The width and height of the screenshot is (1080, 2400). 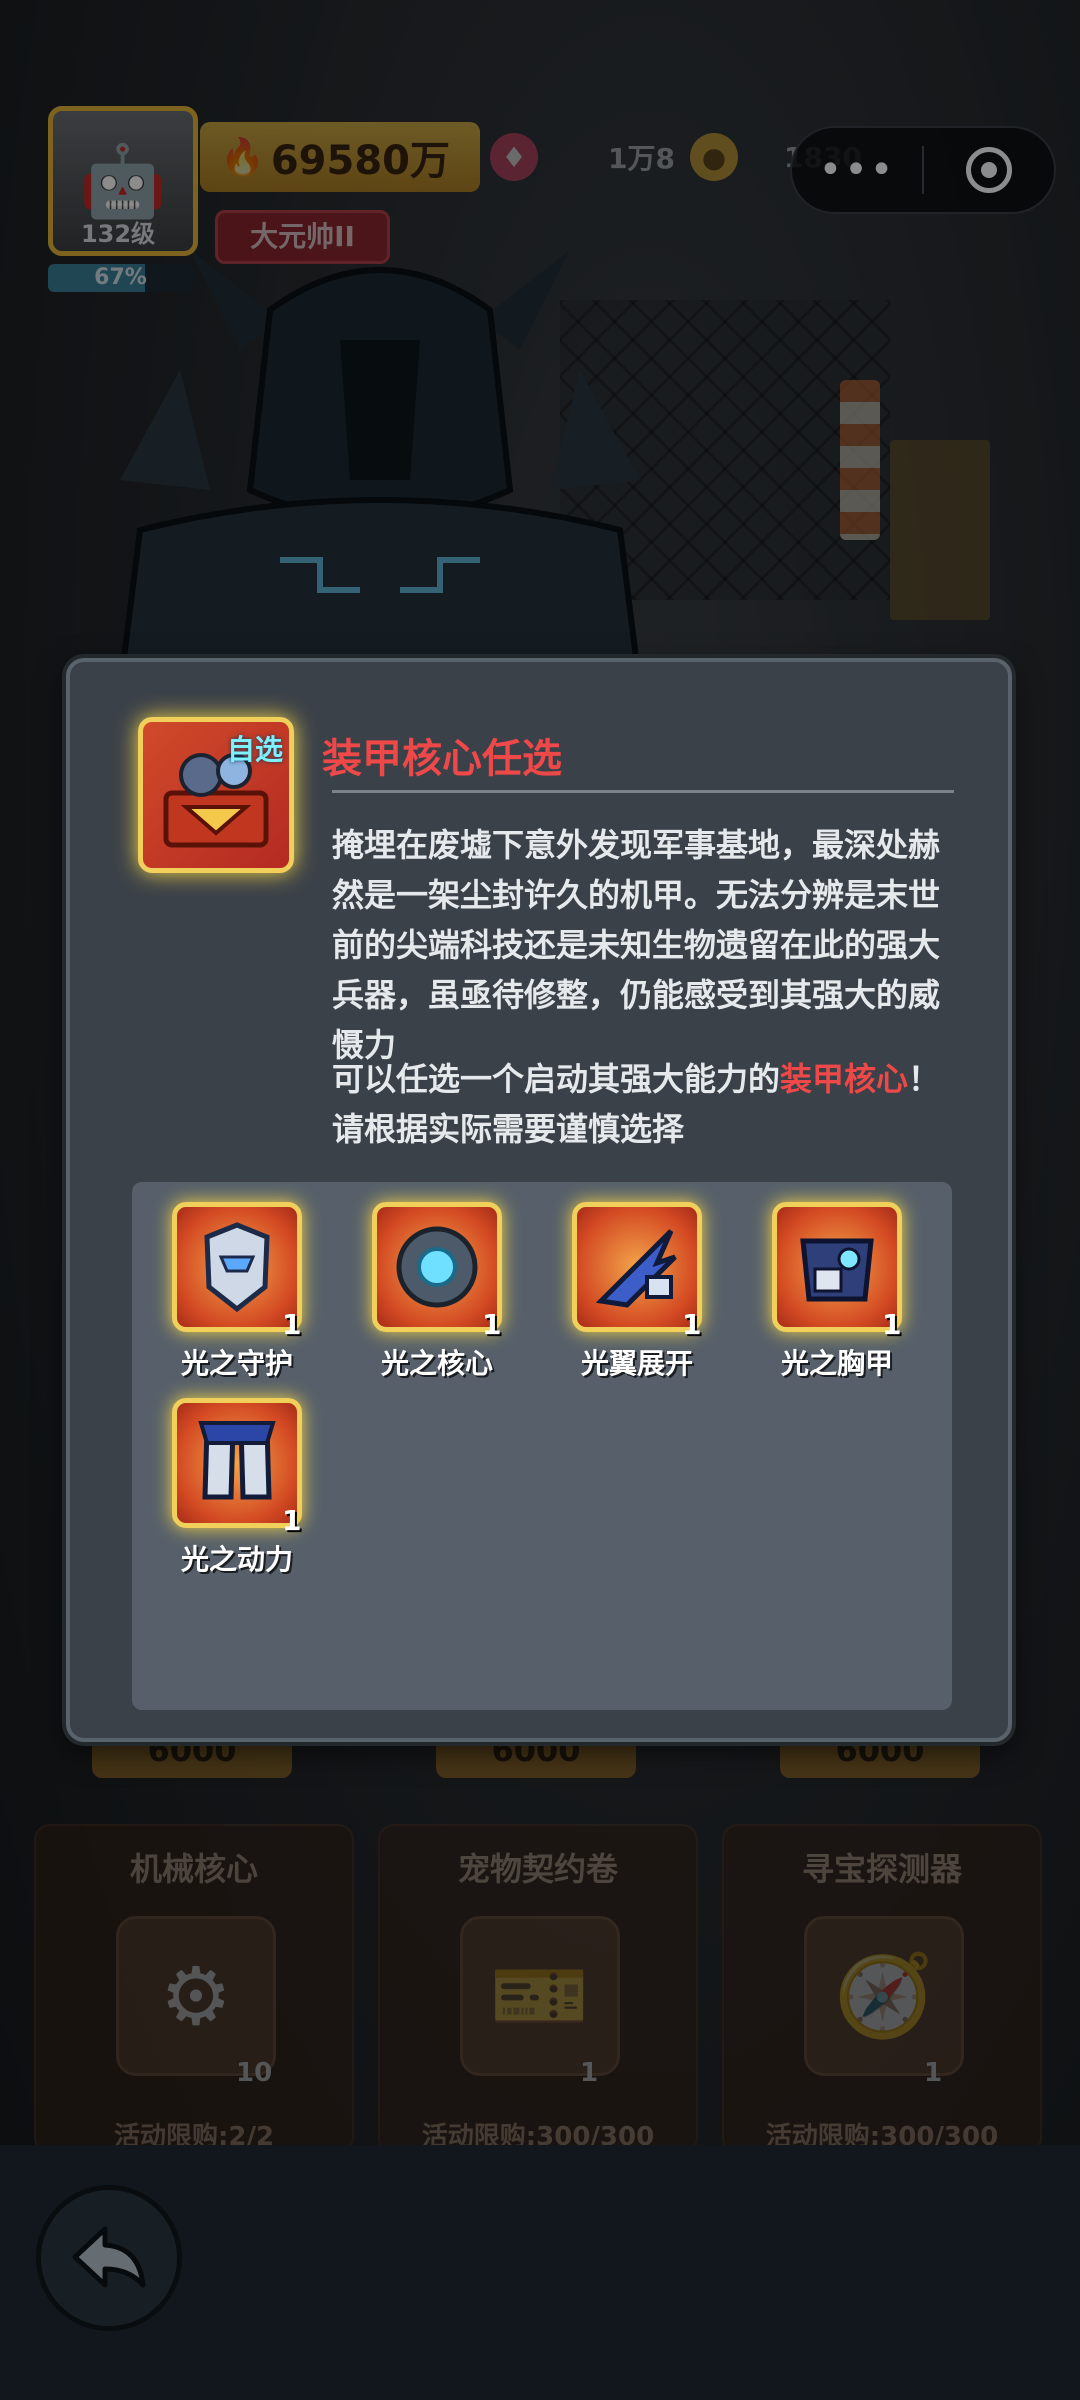 I want to click on armor-core-chest: 自选, so click(x=216, y=795).